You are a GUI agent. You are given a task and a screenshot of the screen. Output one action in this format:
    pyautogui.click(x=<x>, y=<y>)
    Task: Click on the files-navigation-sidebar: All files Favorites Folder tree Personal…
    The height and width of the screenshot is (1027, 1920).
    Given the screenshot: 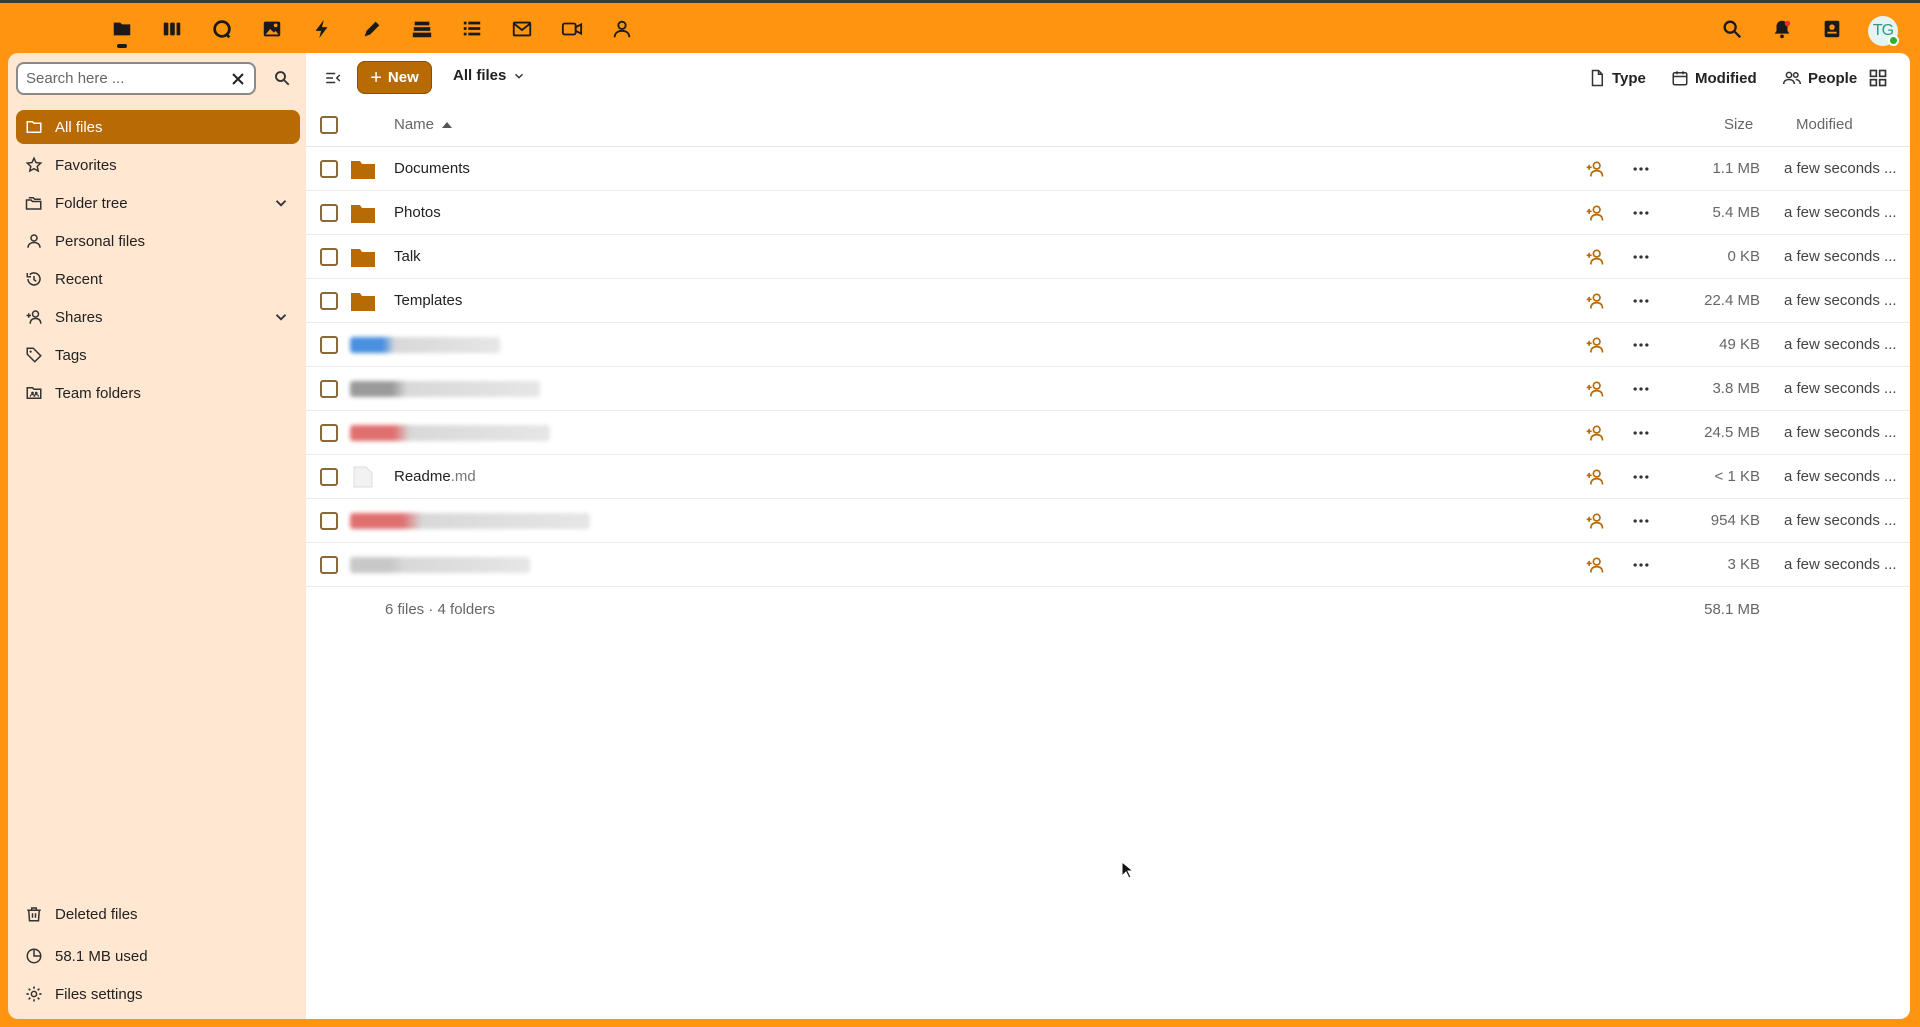 What is the action you would take?
    pyautogui.click(x=157, y=536)
    